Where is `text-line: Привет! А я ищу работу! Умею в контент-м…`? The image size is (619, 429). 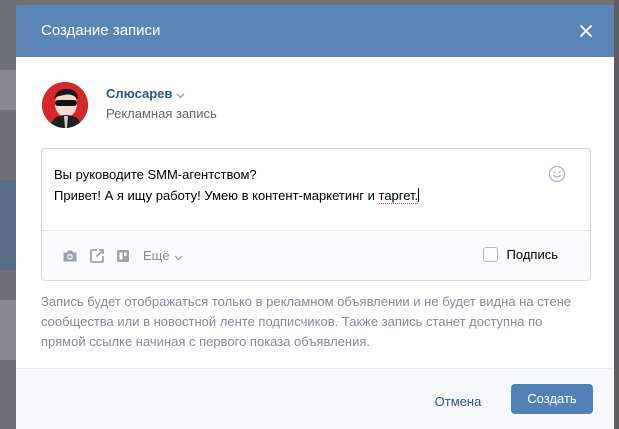
text-line: Привет! А я ищу работу! Умею в контент-м… is located at coordinates (294, 195).